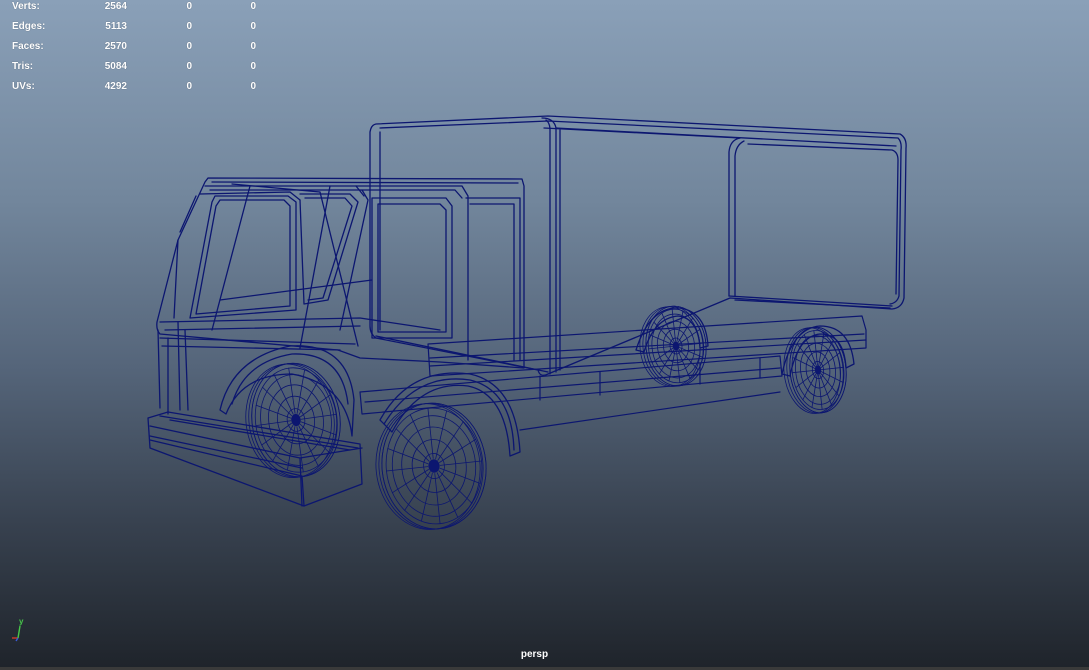  What do you see at coordinates (21, 621) in the screenshot?
I see `axis-y-label: y` at bounding box center [21, 621].